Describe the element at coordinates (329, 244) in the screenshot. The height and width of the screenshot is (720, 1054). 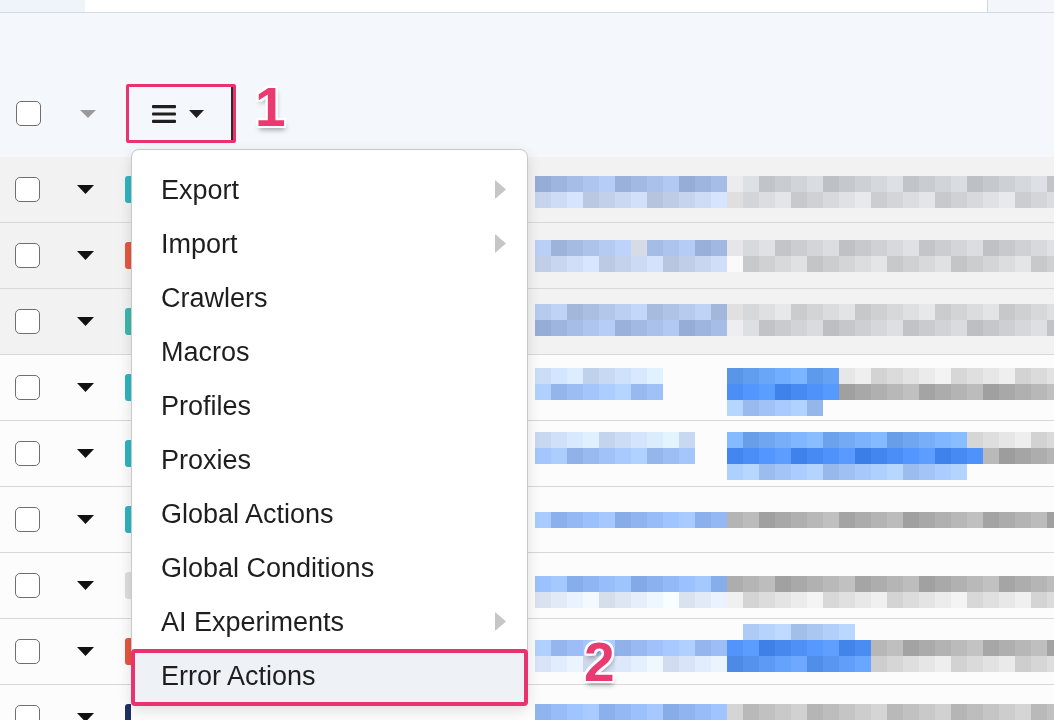
I see `menu-item: Import` at that location.